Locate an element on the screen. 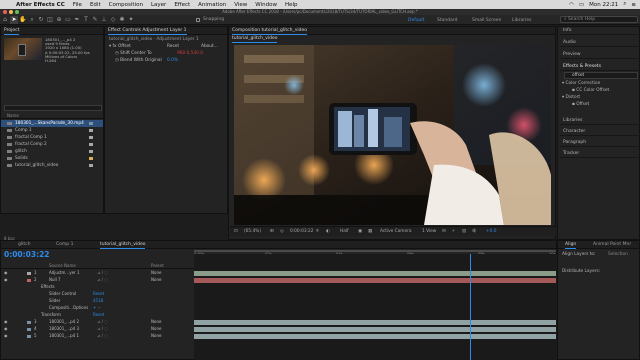 The width and height of the screenshot is (640, 360). menu-window: Window is located at coordinates (266, 5).